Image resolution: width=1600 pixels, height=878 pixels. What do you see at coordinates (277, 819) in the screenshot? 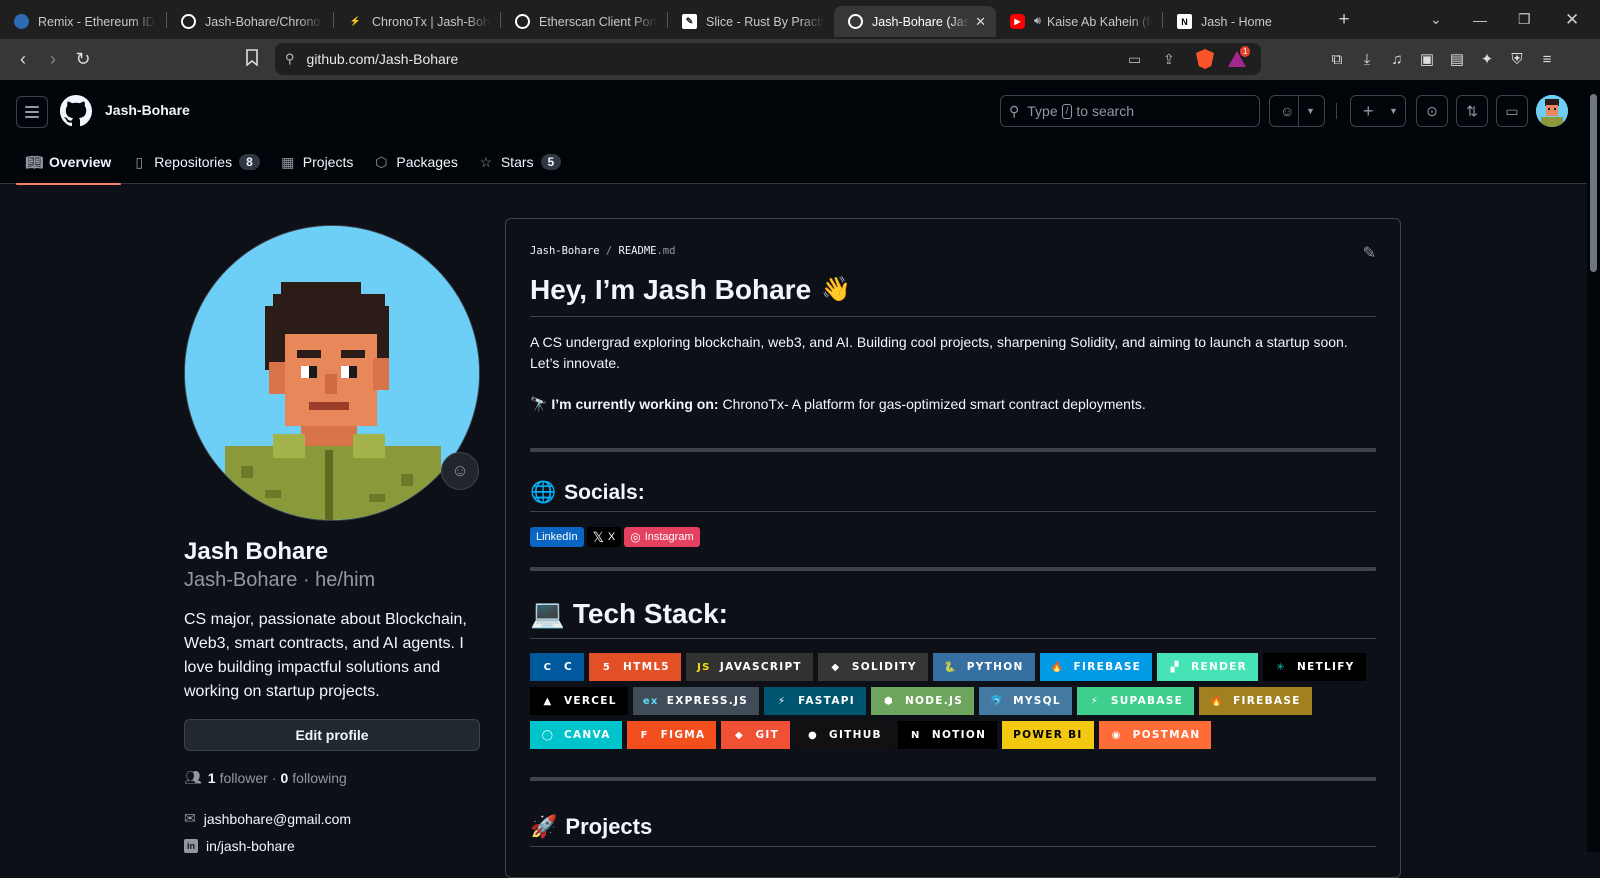
I see `profile-email: jashbohare@gmail.com` at bounding box center [277, 819].